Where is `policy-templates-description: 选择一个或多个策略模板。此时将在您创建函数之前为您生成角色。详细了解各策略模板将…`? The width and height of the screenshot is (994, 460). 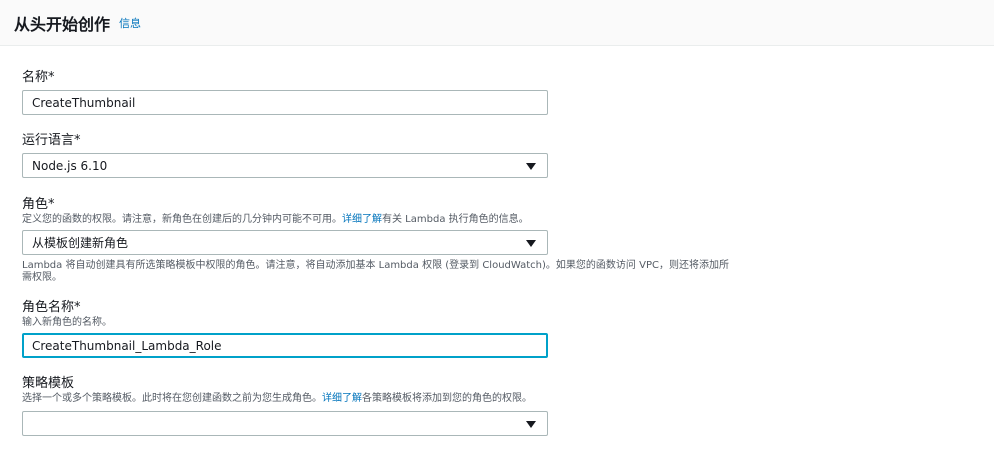
policy-templates-description: 选择一个或多个策略模板。此时将在您创建函数之前为您生成角色。详细了解各策略模板将… is located at coordinates (382, 398).